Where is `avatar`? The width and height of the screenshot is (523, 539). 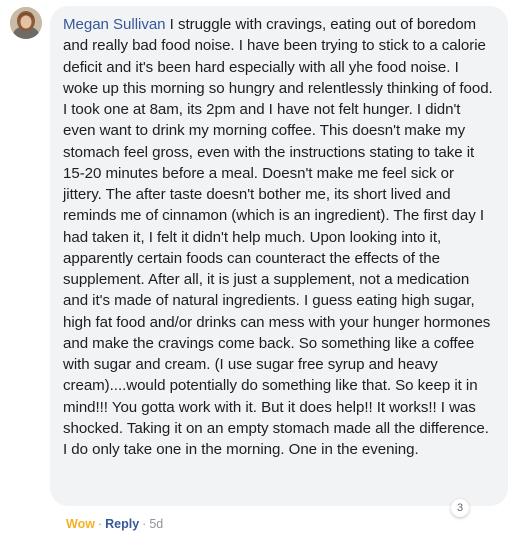
avatar is located at coordinates (26, 23).